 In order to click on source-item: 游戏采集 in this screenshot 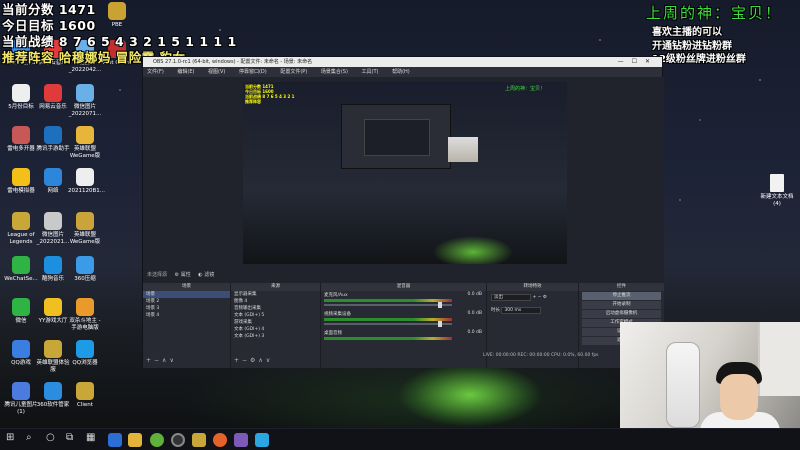, I will do `click(275, 322)`.